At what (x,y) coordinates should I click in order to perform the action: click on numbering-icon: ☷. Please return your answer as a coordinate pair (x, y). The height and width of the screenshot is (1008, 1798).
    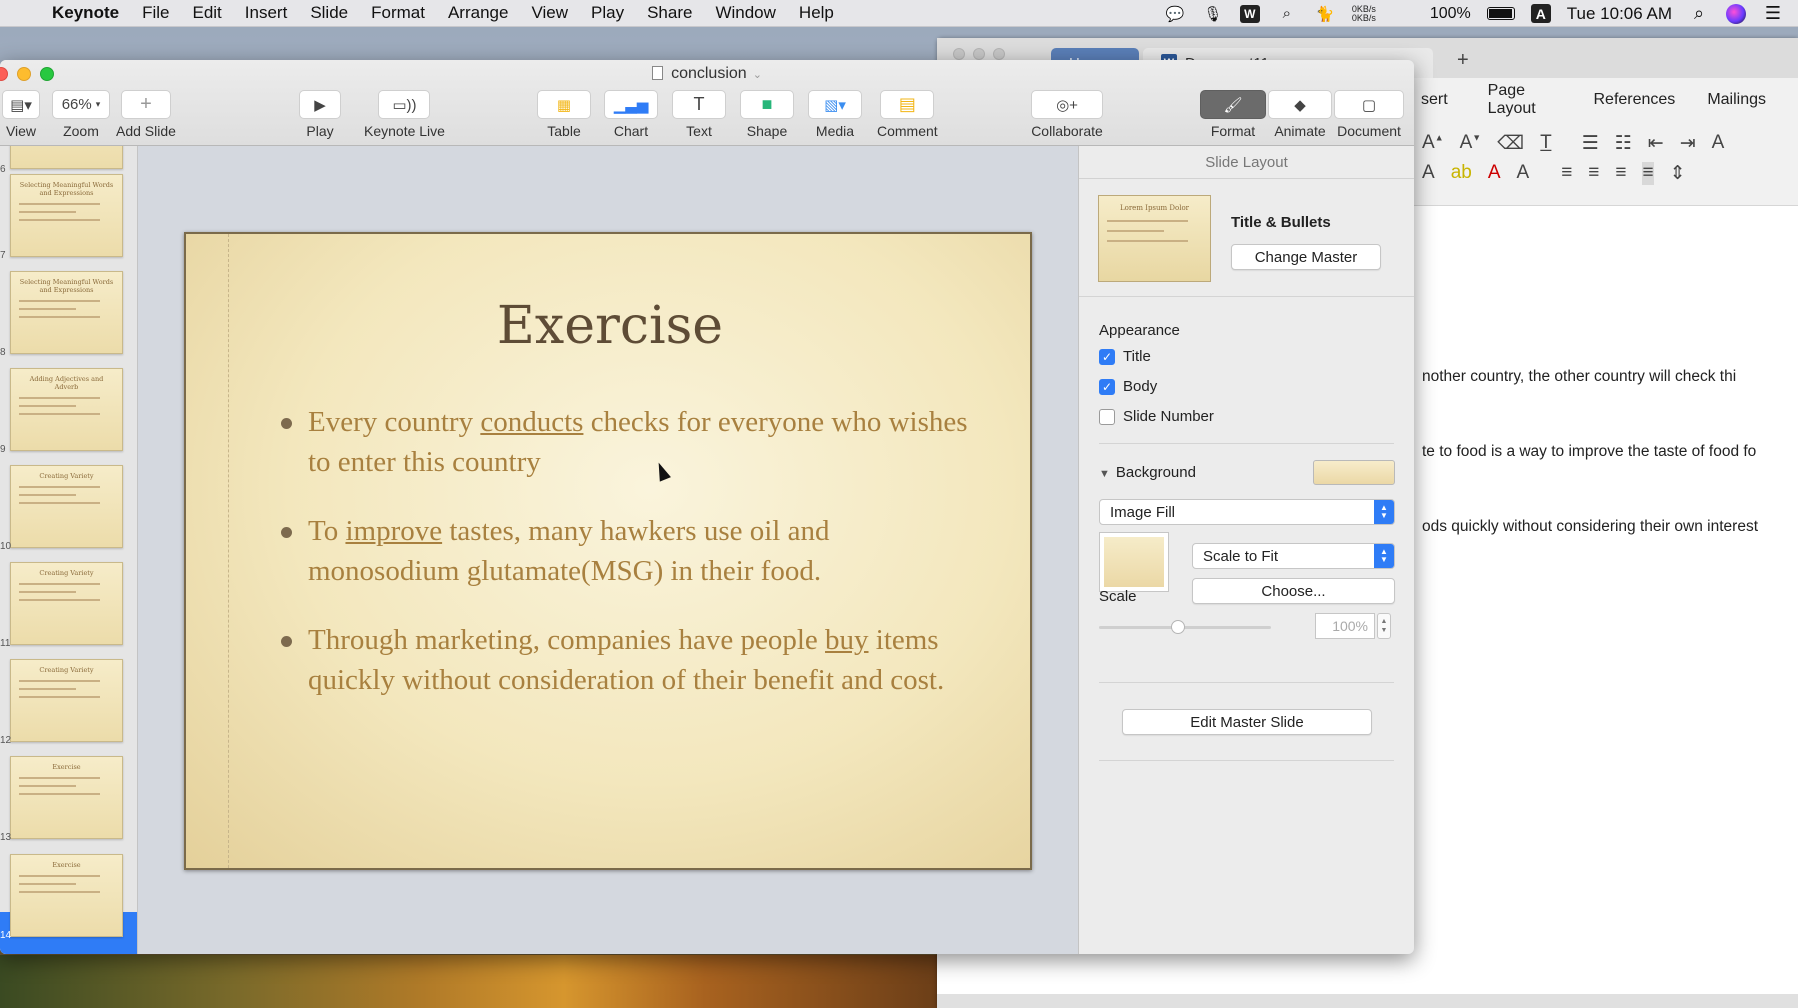
    Looking at the image, I should click on (1623, 143).